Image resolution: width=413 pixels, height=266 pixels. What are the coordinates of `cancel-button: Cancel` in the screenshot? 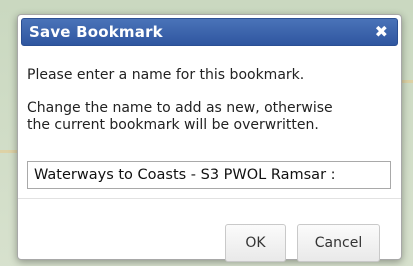 It's located at (338, 243).